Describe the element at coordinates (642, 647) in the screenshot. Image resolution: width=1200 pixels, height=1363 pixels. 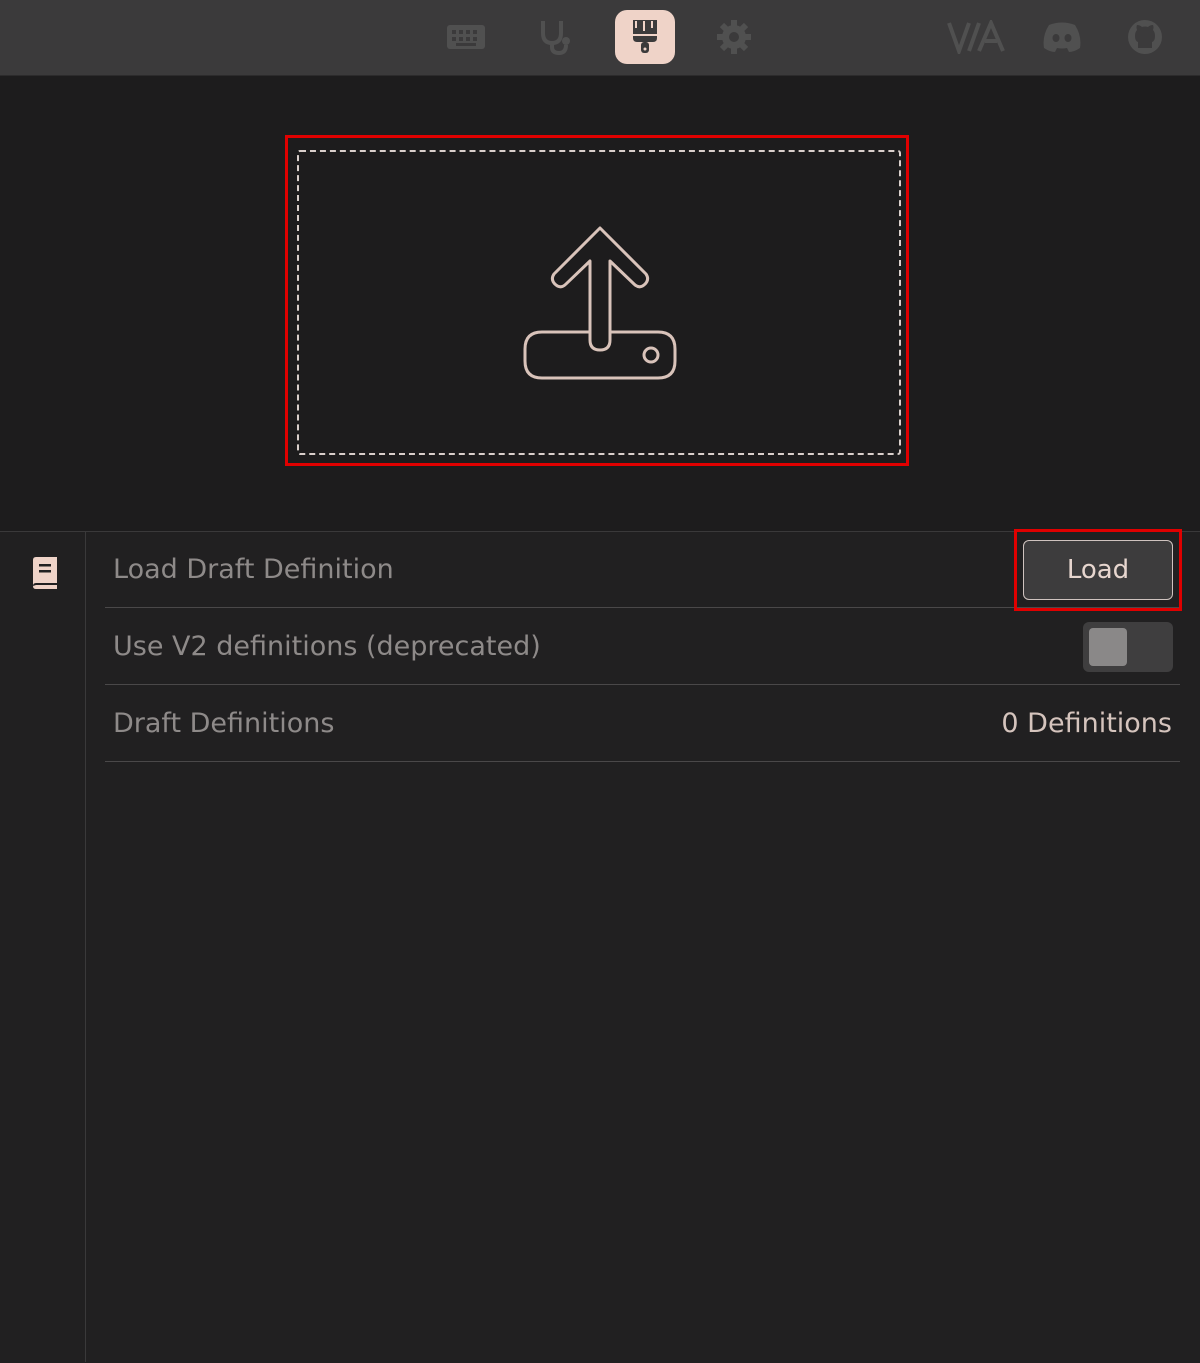
I see `settings-row-v2-definitions: Use V2 definitions (deprecated)` at that location.